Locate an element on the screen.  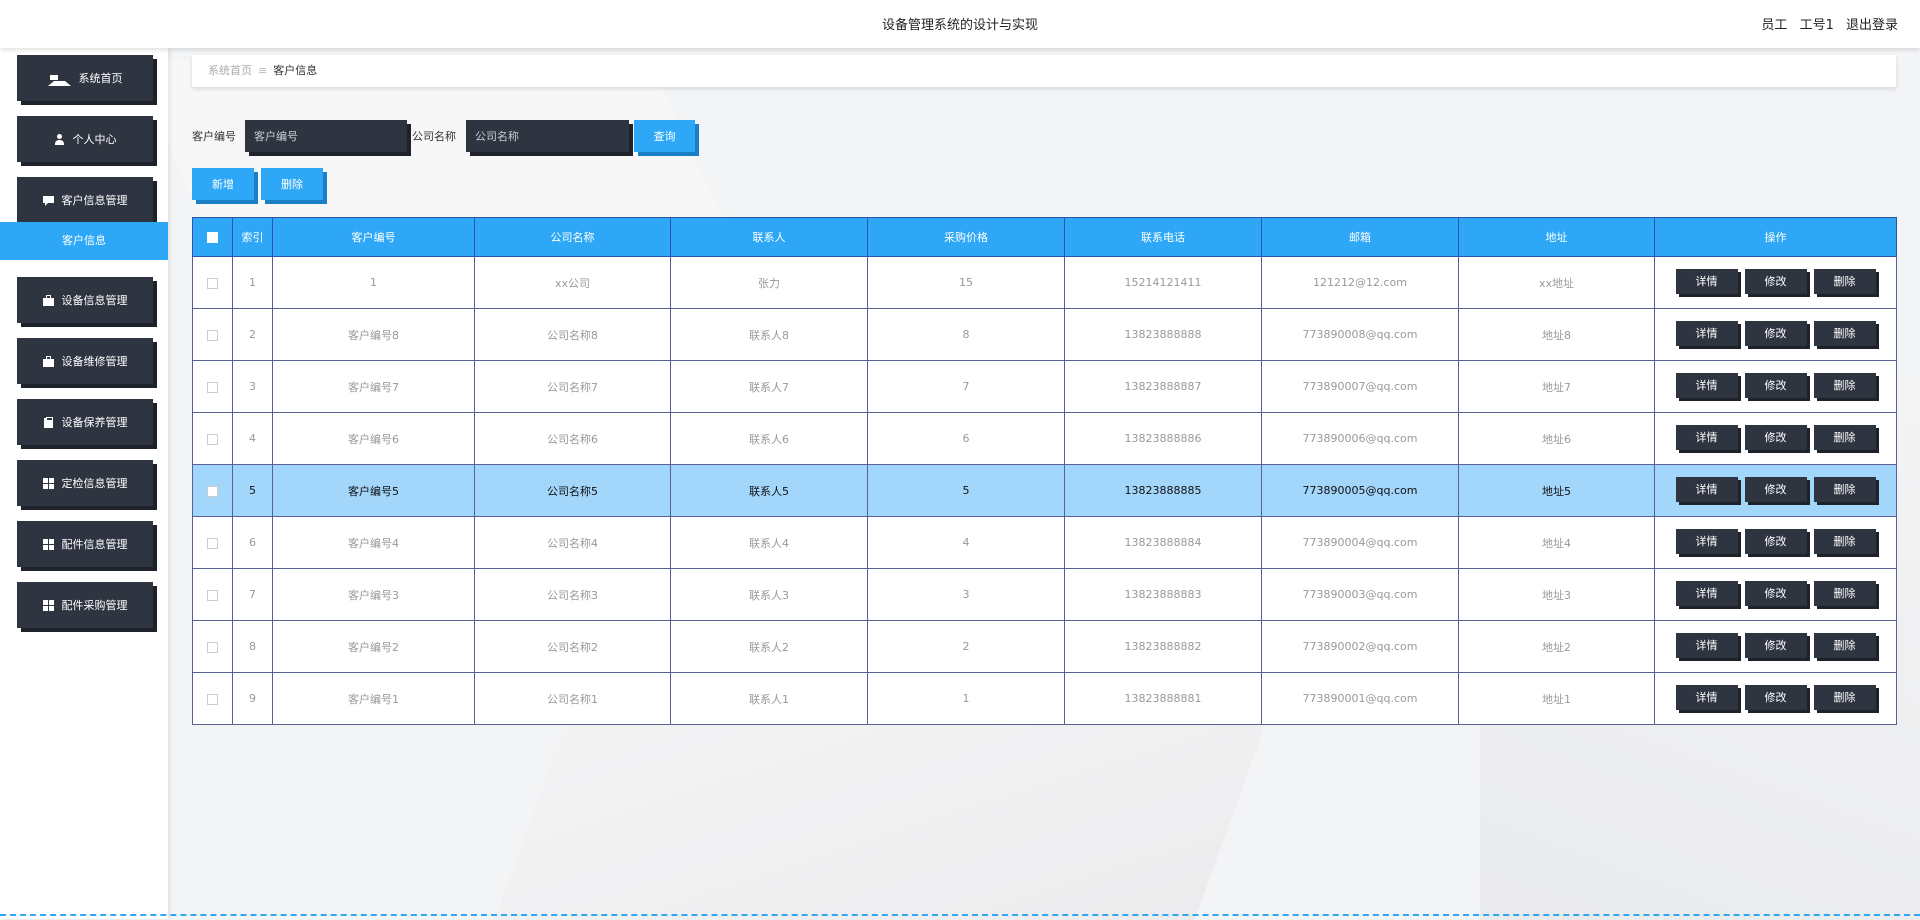
sidebar-item-parts-info: 配件信息管理 is located at coordinates (85, 544).